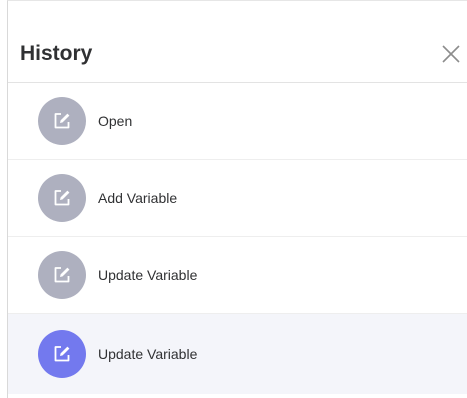 The height and width of the screenshot is (398, 467). Describe the element at coordinates (56, 53) in the screenshot. I see `panel-title: History` at that location.